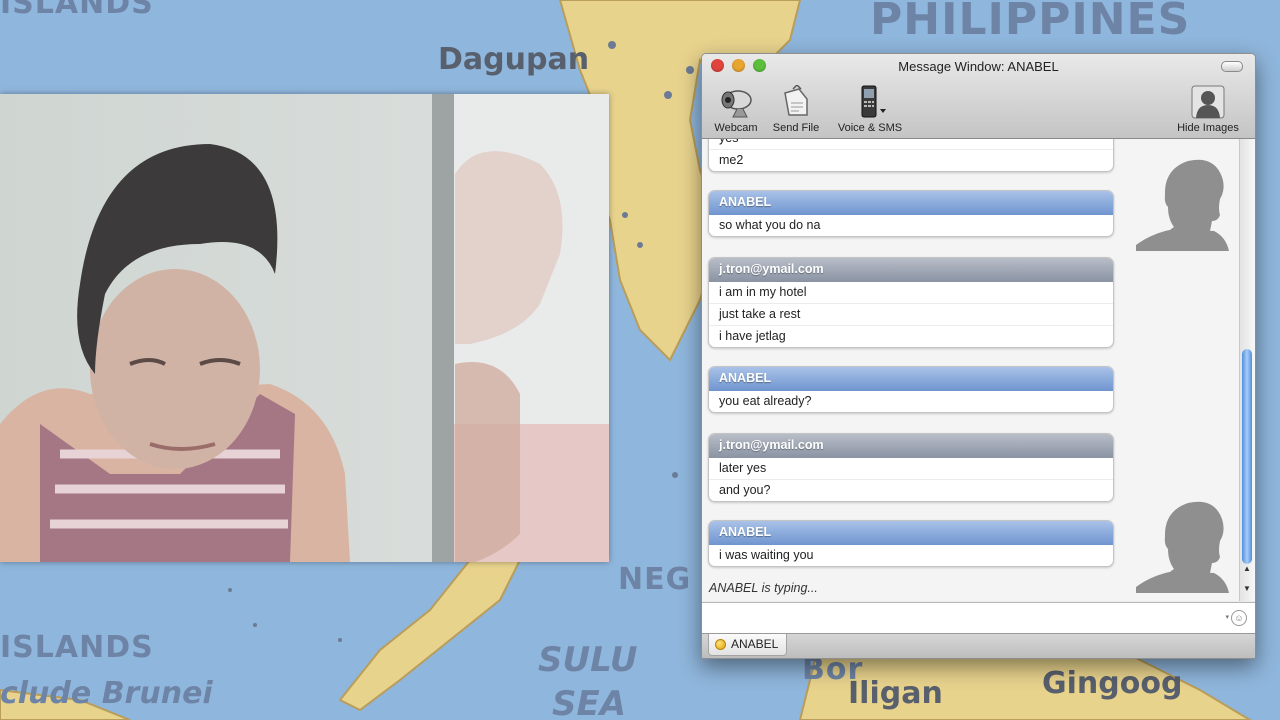  What do you see at coordinates (796, 102) in the screenshot?
I see `send-file-icon` at bounding box center [796, 102].